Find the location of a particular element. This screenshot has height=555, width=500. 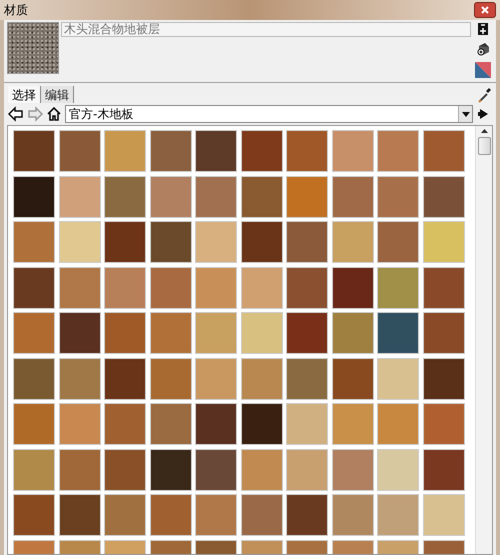

library-dropdown: 官方-木地板 is located at coordinates (269, 114).